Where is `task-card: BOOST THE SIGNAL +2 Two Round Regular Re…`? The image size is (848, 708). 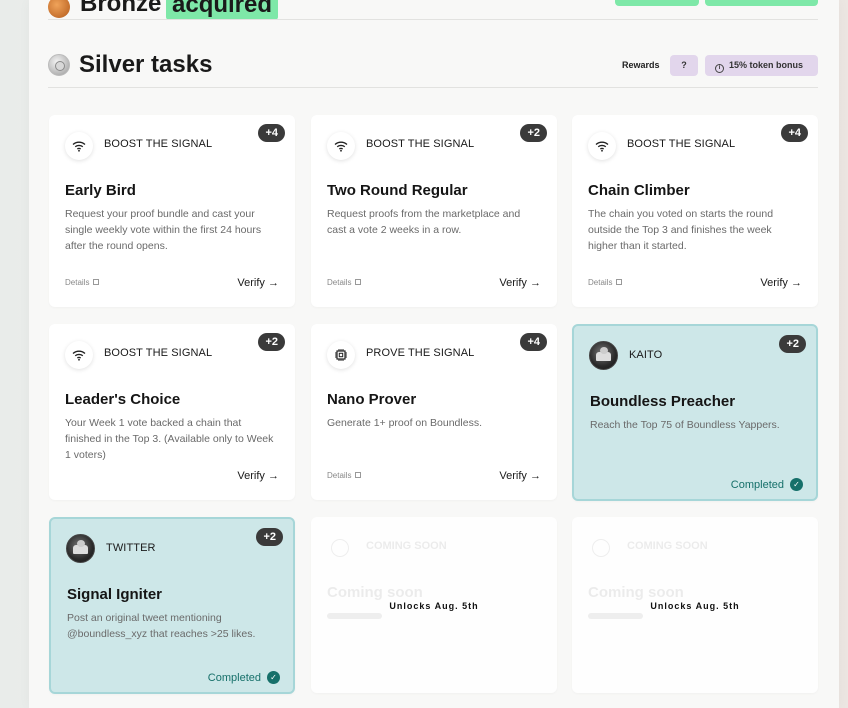 task-card: BOOST THE SIGNAL +2 Two Round Regular Re… is located at coordinates (434, 211).